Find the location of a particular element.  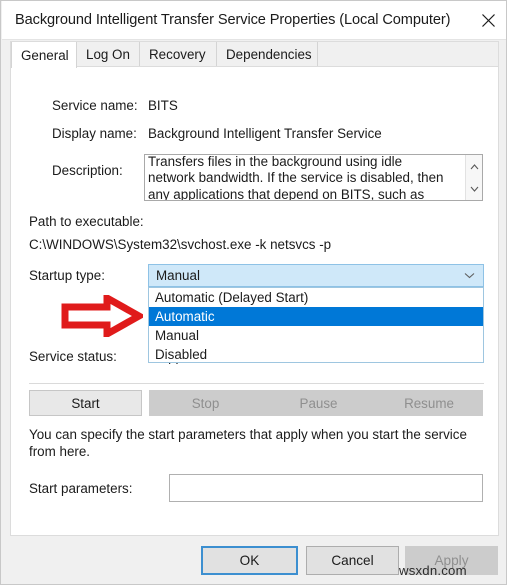

tab-dependencies: Dependencies is located at coordinates (267, 54).